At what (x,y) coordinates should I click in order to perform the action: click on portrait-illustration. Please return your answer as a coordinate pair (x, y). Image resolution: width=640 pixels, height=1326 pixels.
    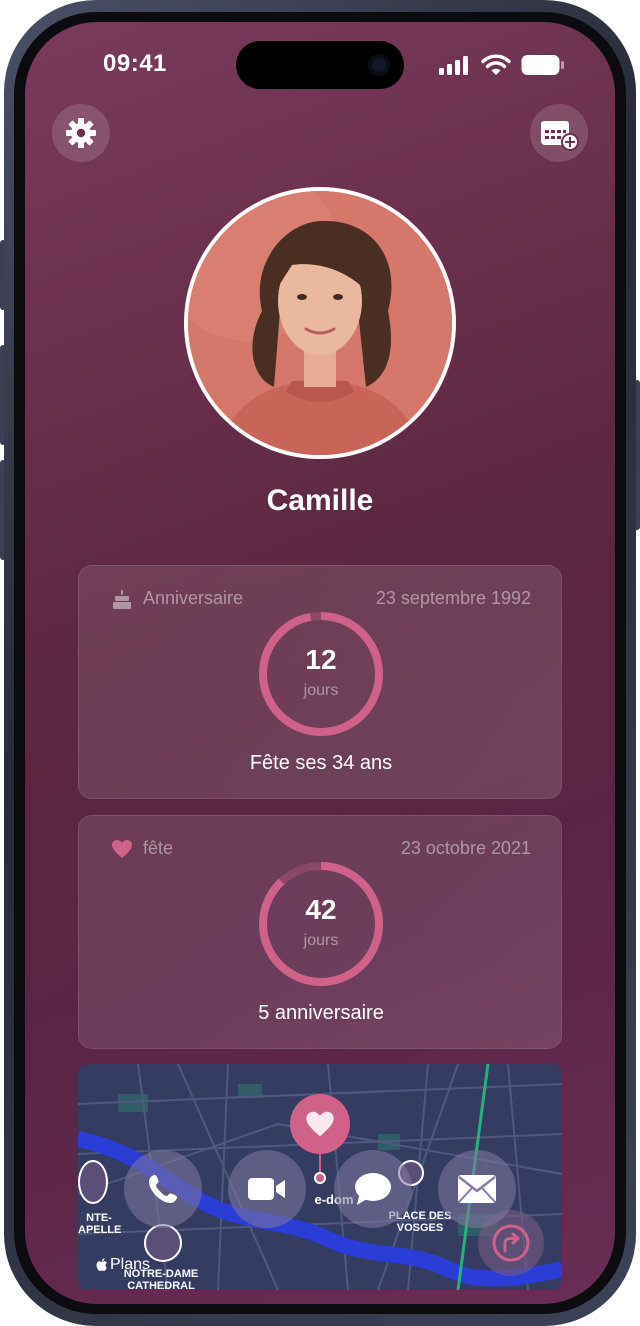
    Looking at the image, I should click on (320, 323).